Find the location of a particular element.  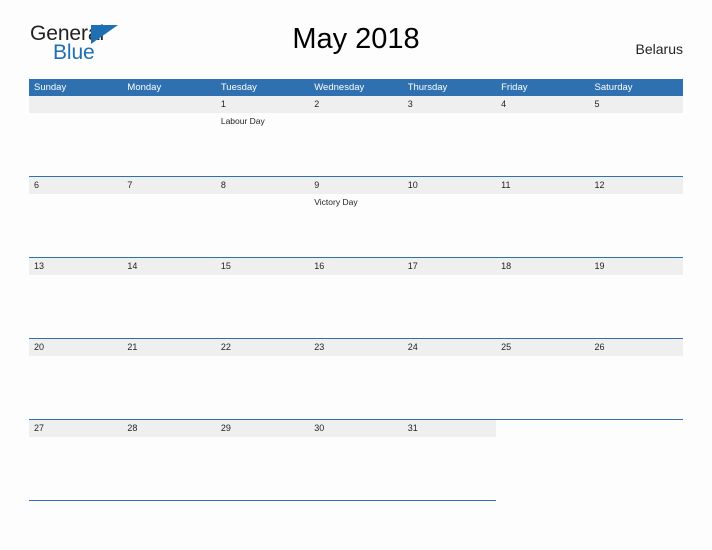

holiday-label: Victory Day is located at coordinates (336, 202).